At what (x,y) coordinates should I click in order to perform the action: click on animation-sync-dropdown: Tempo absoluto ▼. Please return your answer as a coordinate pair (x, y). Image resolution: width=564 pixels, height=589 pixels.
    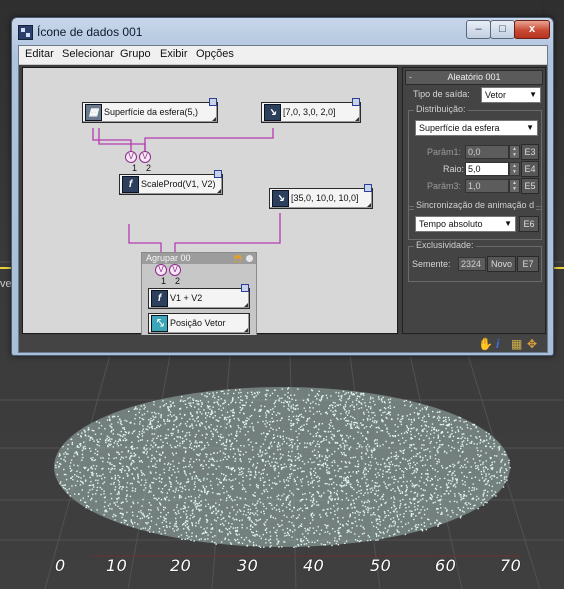
    Looking at the image, I should click on (465, 224).